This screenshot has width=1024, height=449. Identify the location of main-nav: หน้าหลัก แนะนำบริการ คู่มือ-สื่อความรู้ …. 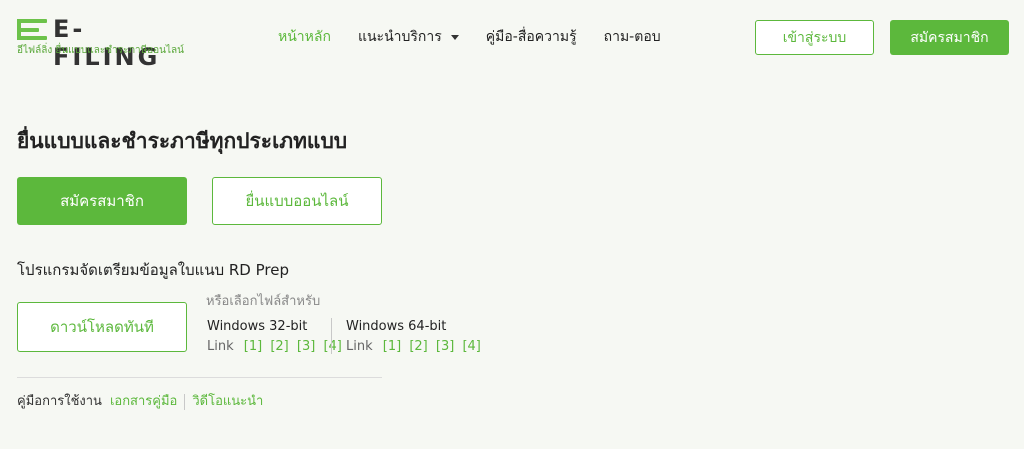
(483, 37).